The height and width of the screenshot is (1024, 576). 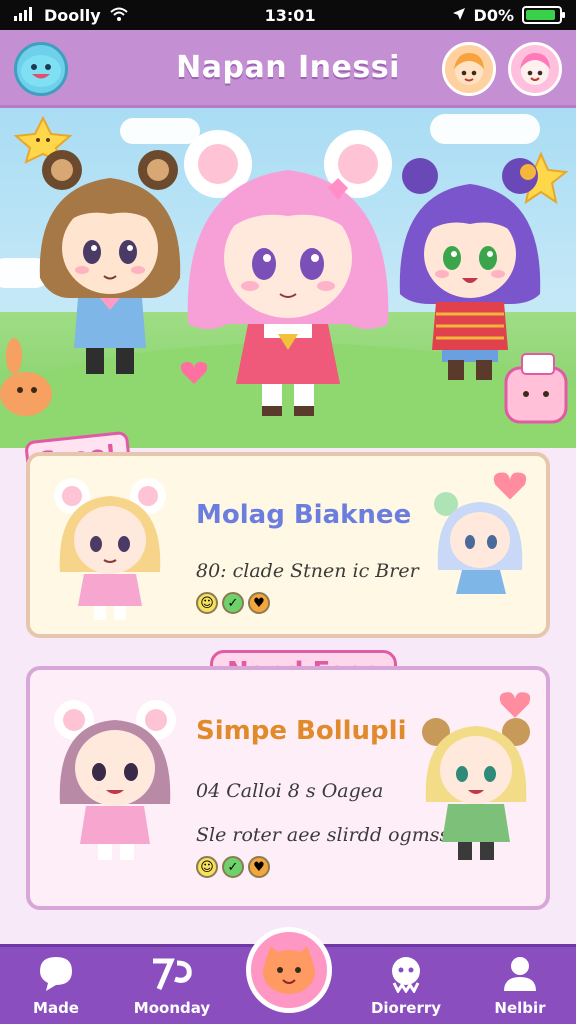 What do you see at coordinates (478, 543) in the screenshot?
I see `chibi-card-avatar-silver` at bounding box center [478, 543].